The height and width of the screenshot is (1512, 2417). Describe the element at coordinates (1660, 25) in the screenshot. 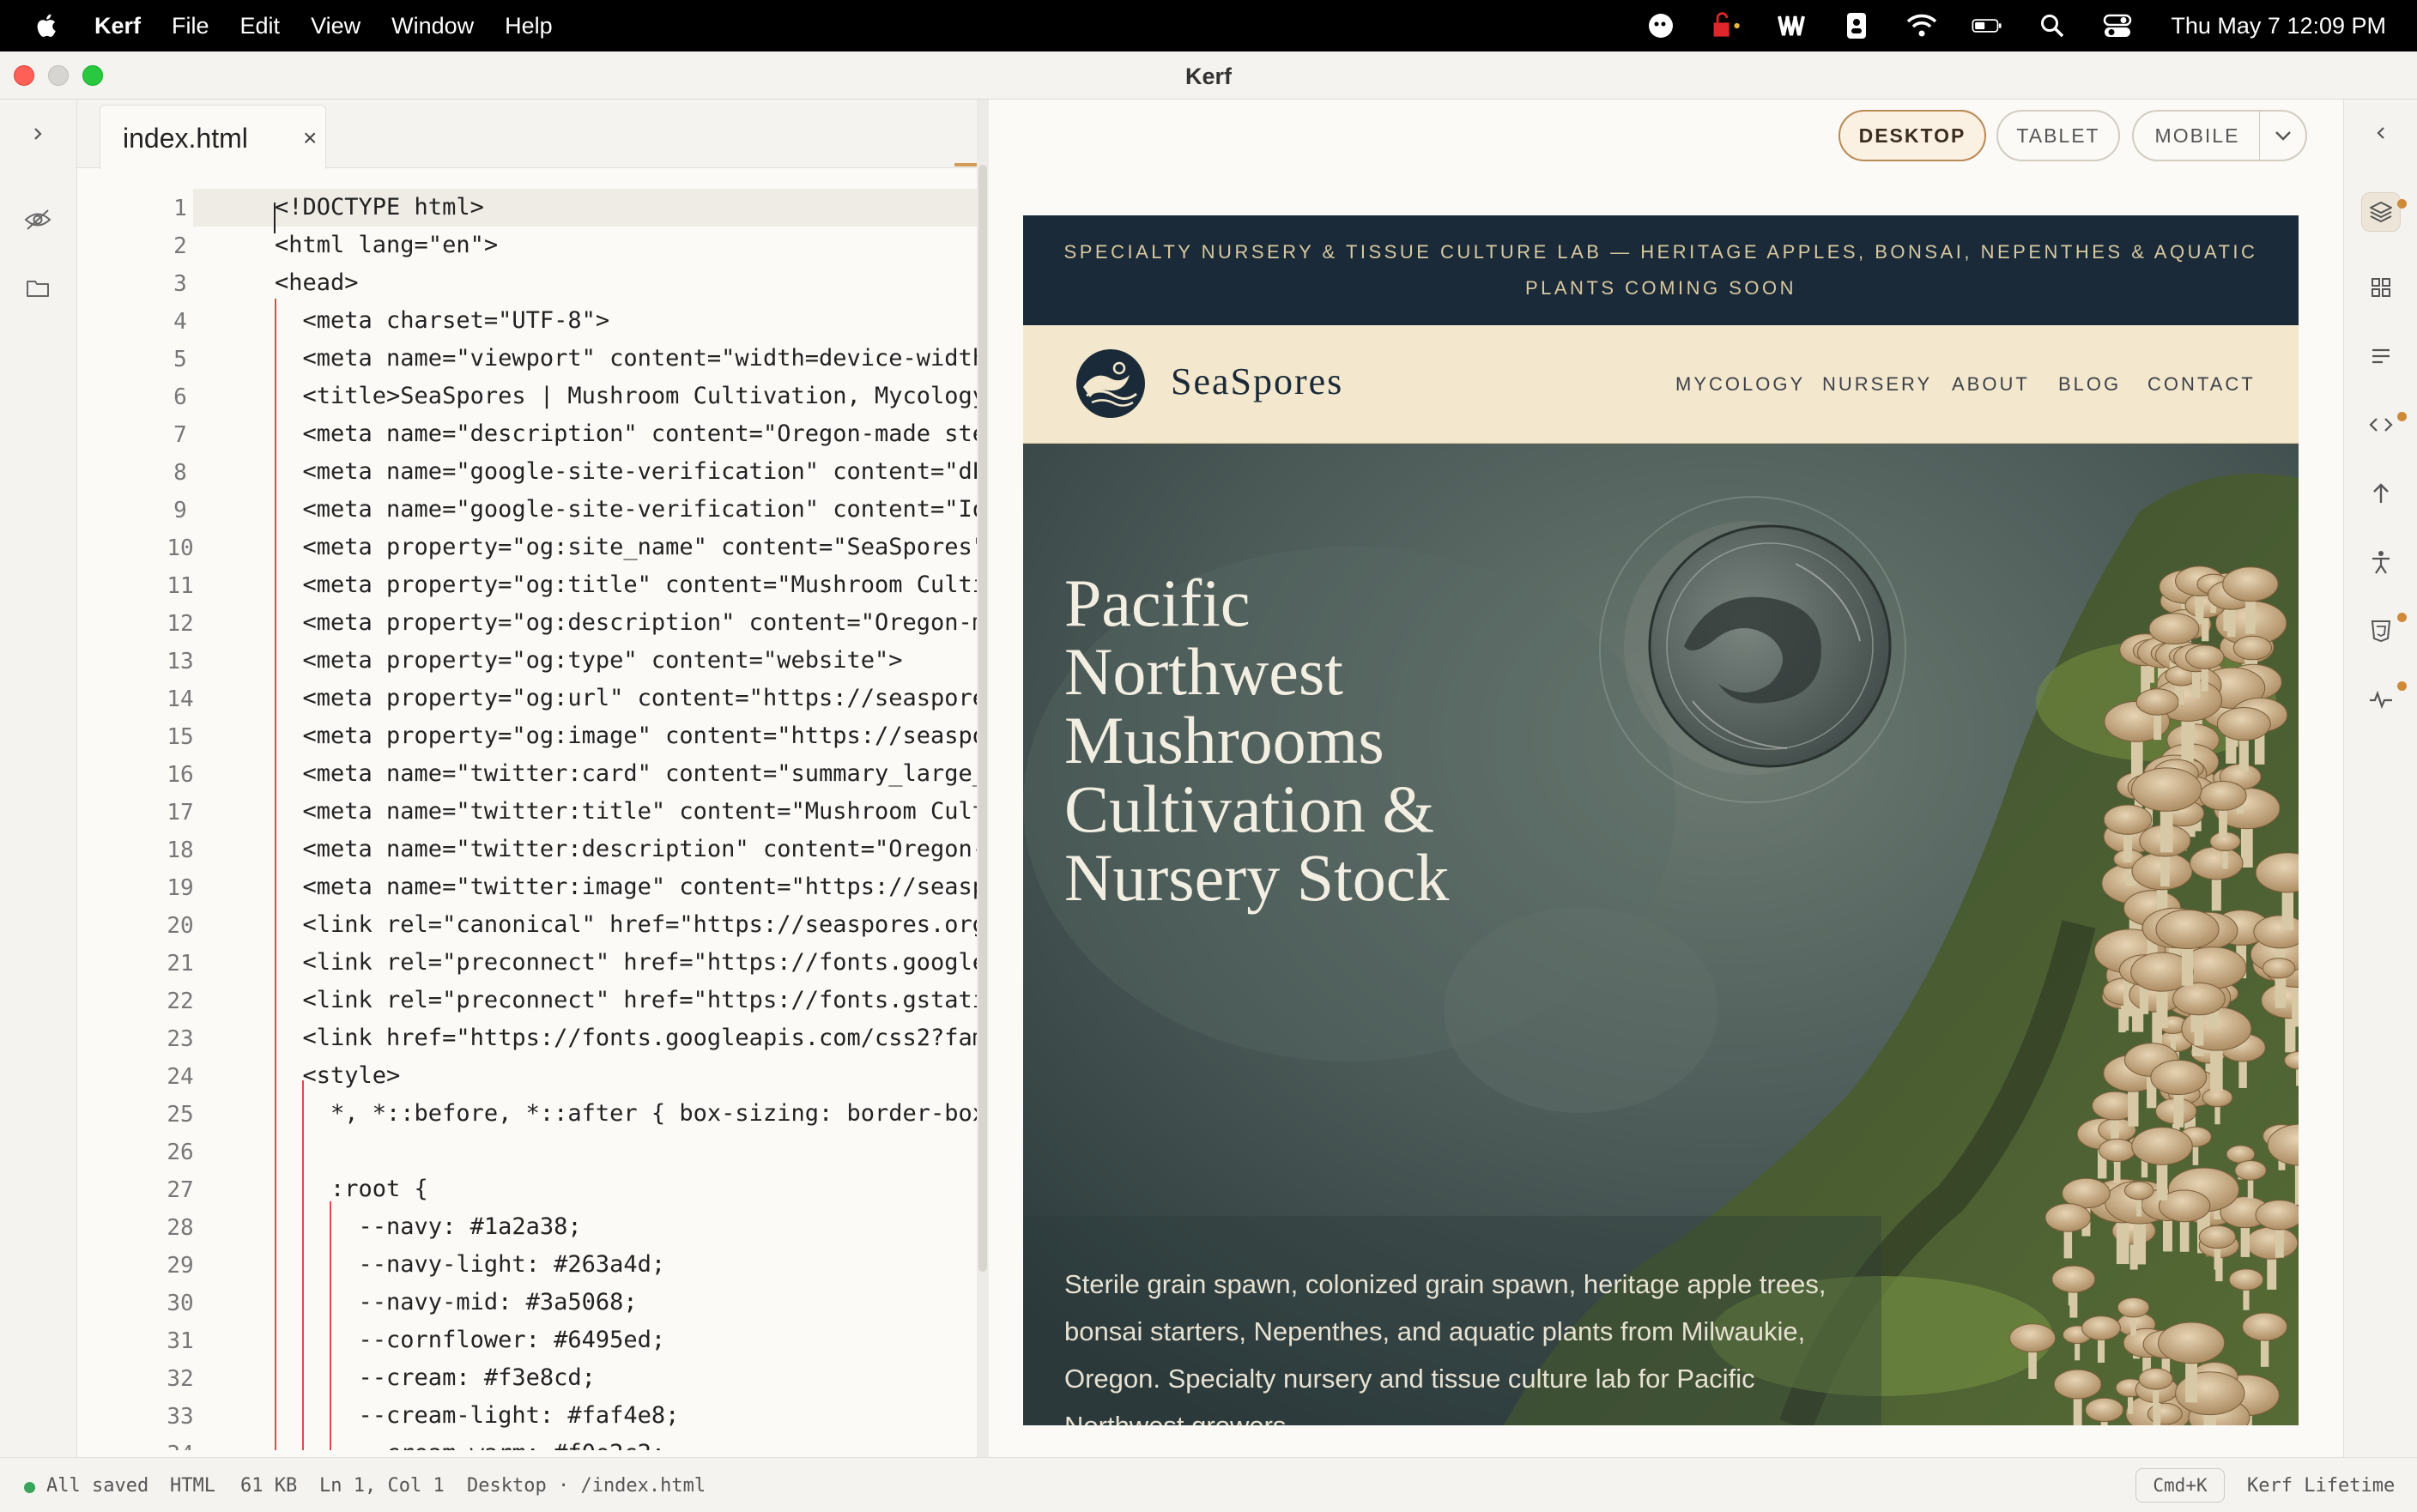

I see `ghost-status-icon` at that location.